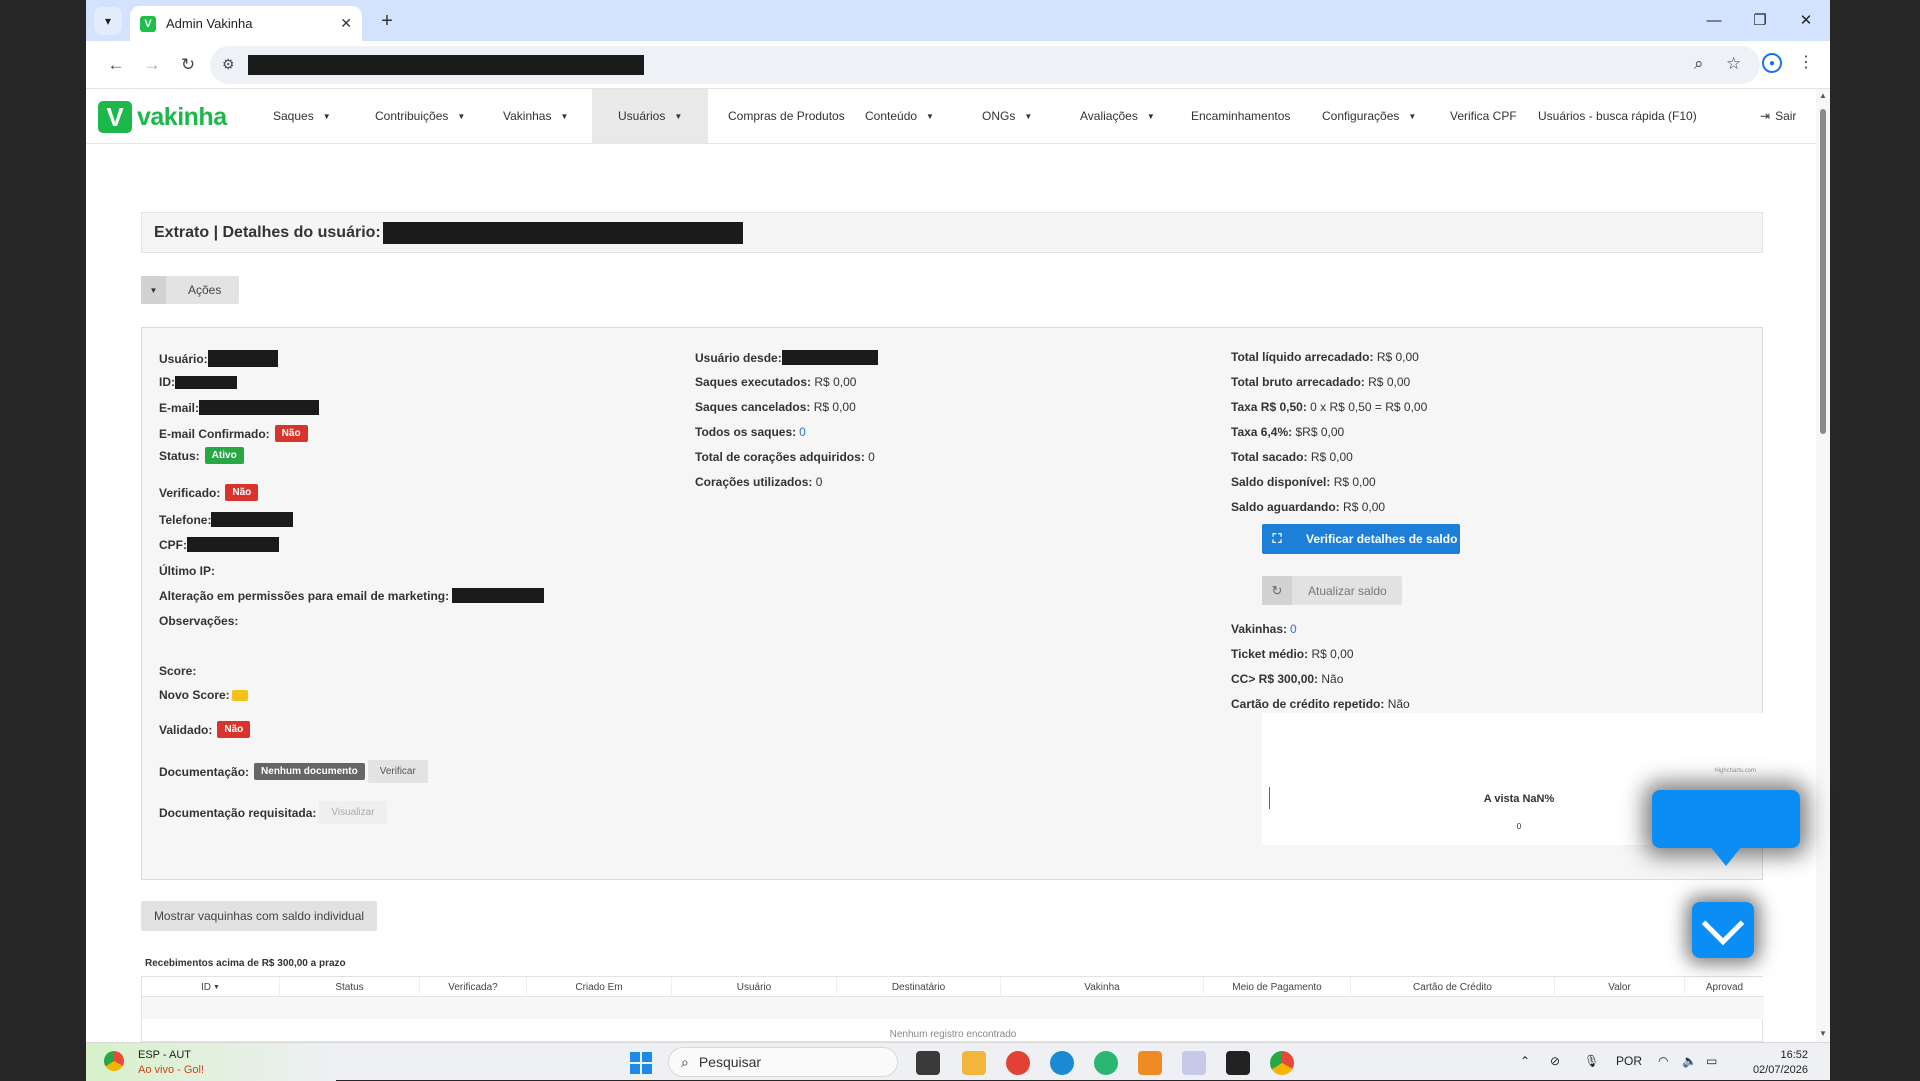 Image resolution: width=1920 pixels, height=1081 pixels. What do you see at coordinates (802, 432) in the screenshot?
I see `todos-saques-link: 0` at bounding box center [802, 432].